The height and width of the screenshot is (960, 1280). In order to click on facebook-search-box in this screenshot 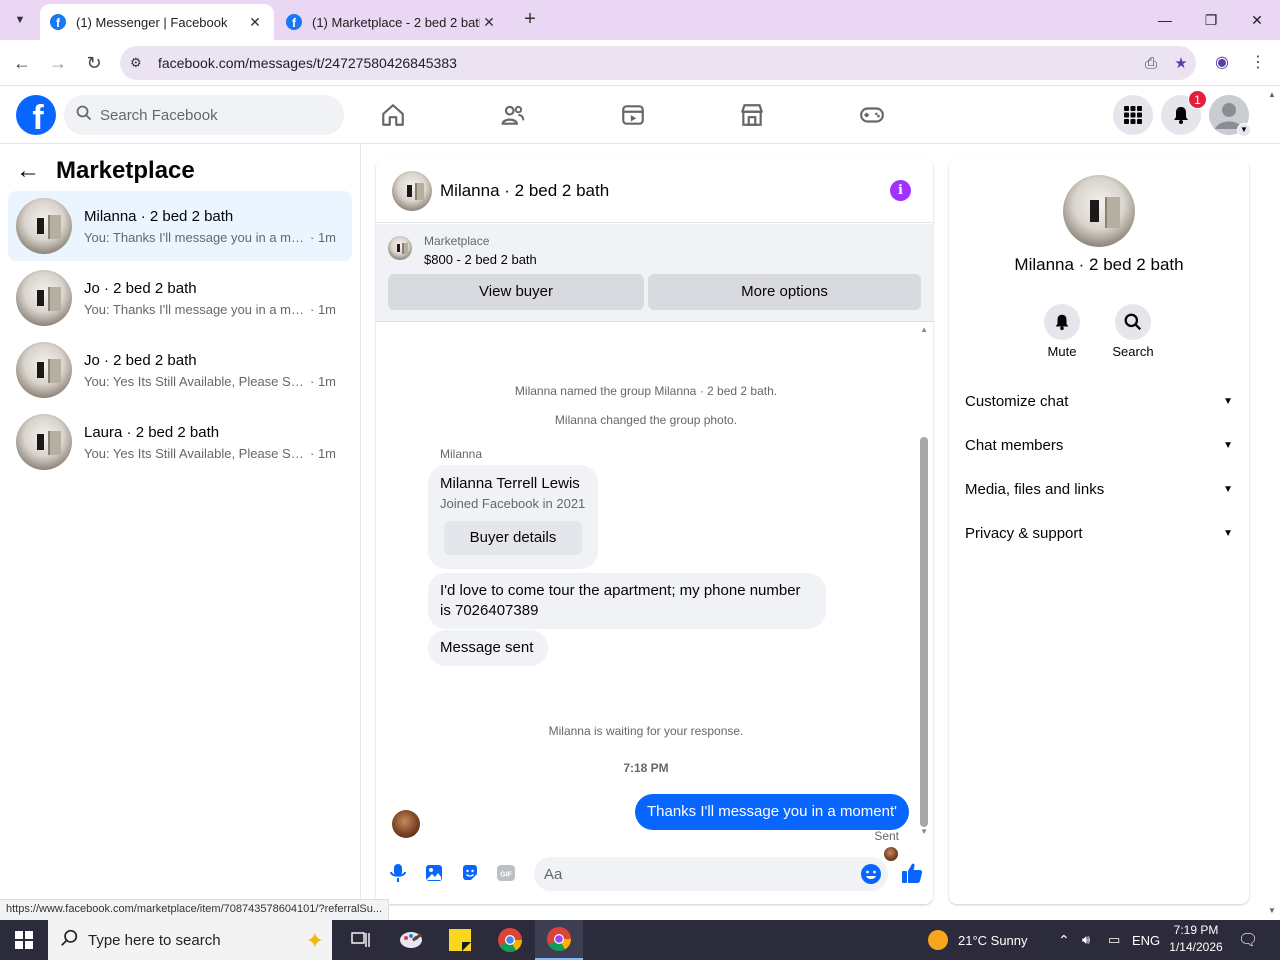, I will do `click(204, 115)`.